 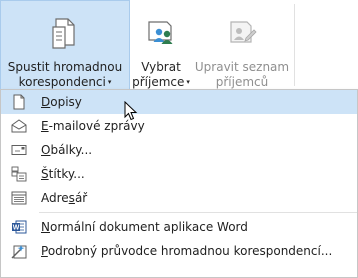 What do you see at coordinates (179, 126) in the screenshot?
I see `menu-item-email-messages: E-mailové zprávy` at bounding box center [179, 126].